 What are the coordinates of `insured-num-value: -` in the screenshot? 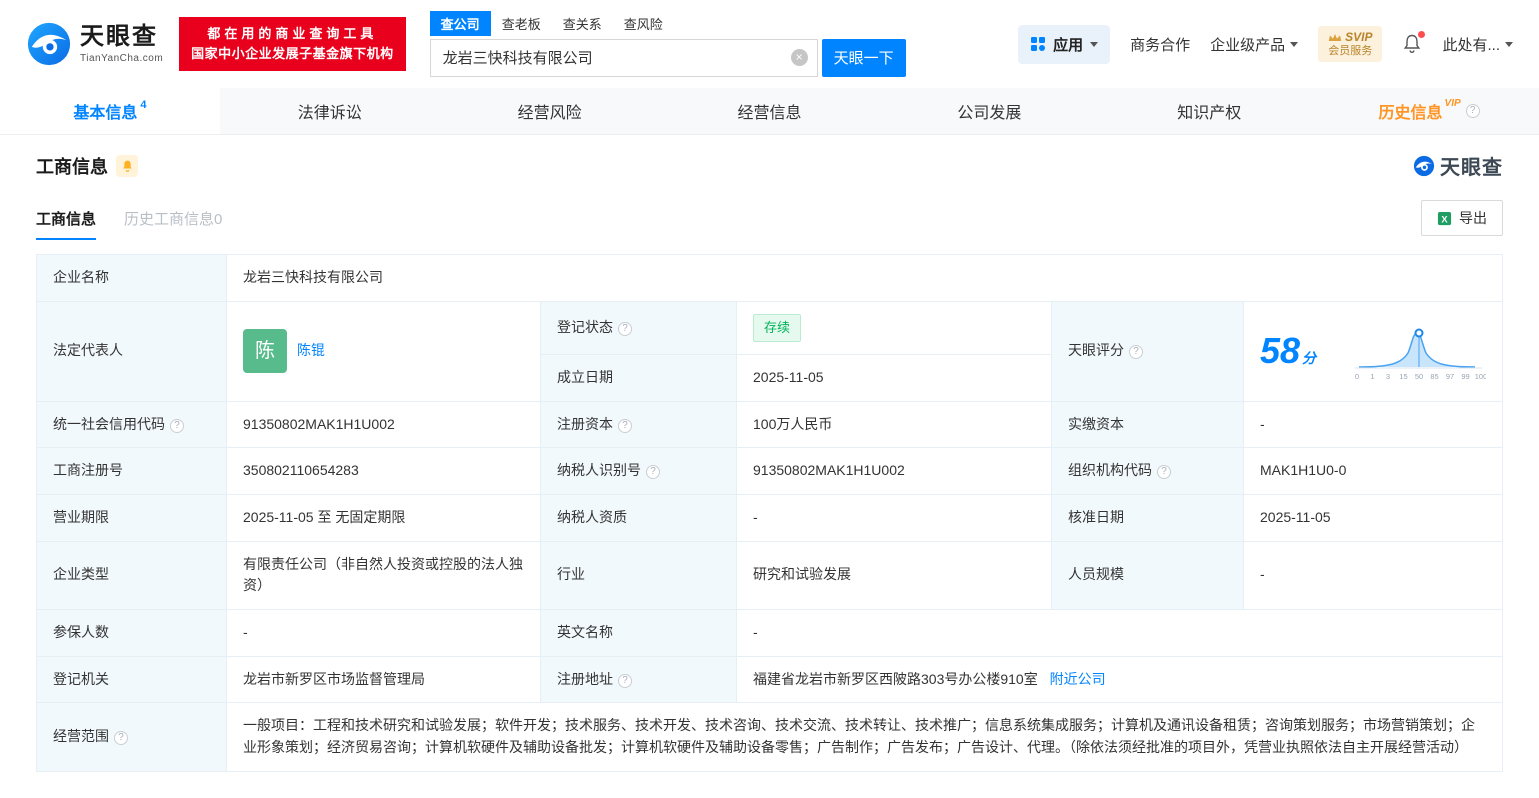 It's located at (383, 632).